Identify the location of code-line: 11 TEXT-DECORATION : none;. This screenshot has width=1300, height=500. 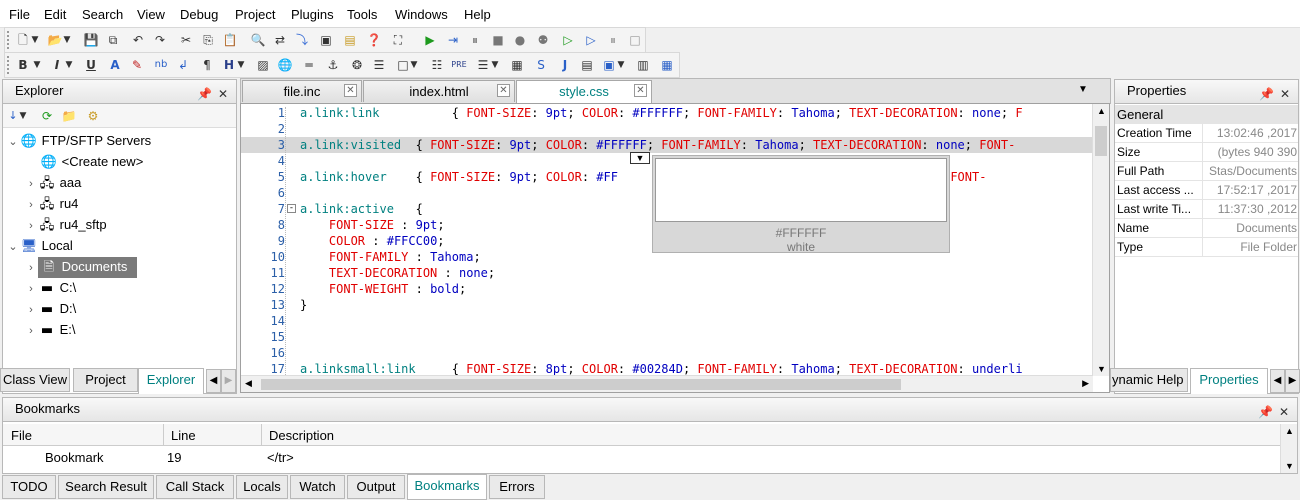
(667, 273).